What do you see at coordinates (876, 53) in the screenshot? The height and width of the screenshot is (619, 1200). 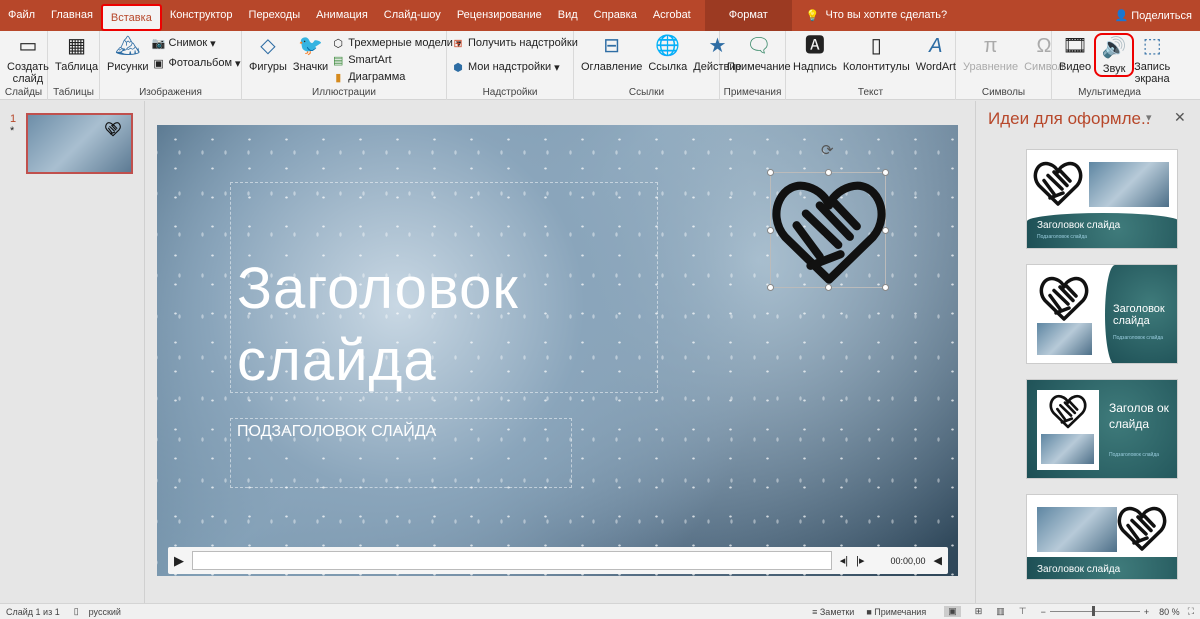 I see `header-footer-button: ▯ Колонтитулы` at bounding box center [876, 53].